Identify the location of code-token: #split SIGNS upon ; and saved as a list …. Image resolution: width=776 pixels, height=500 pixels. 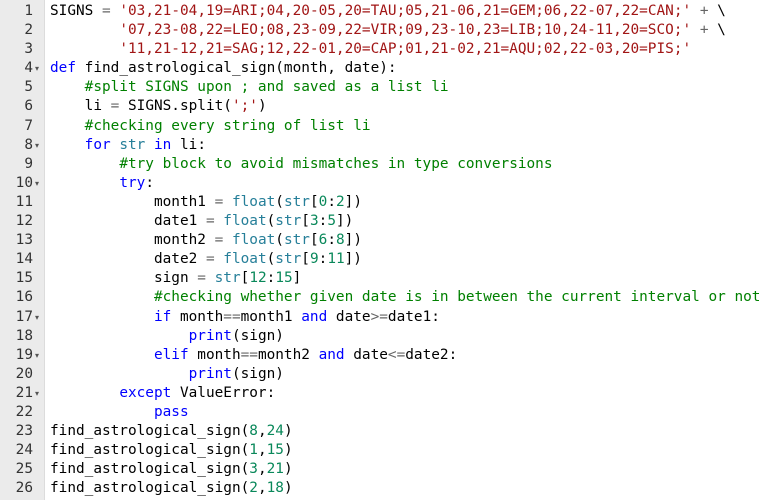
(266, 87).